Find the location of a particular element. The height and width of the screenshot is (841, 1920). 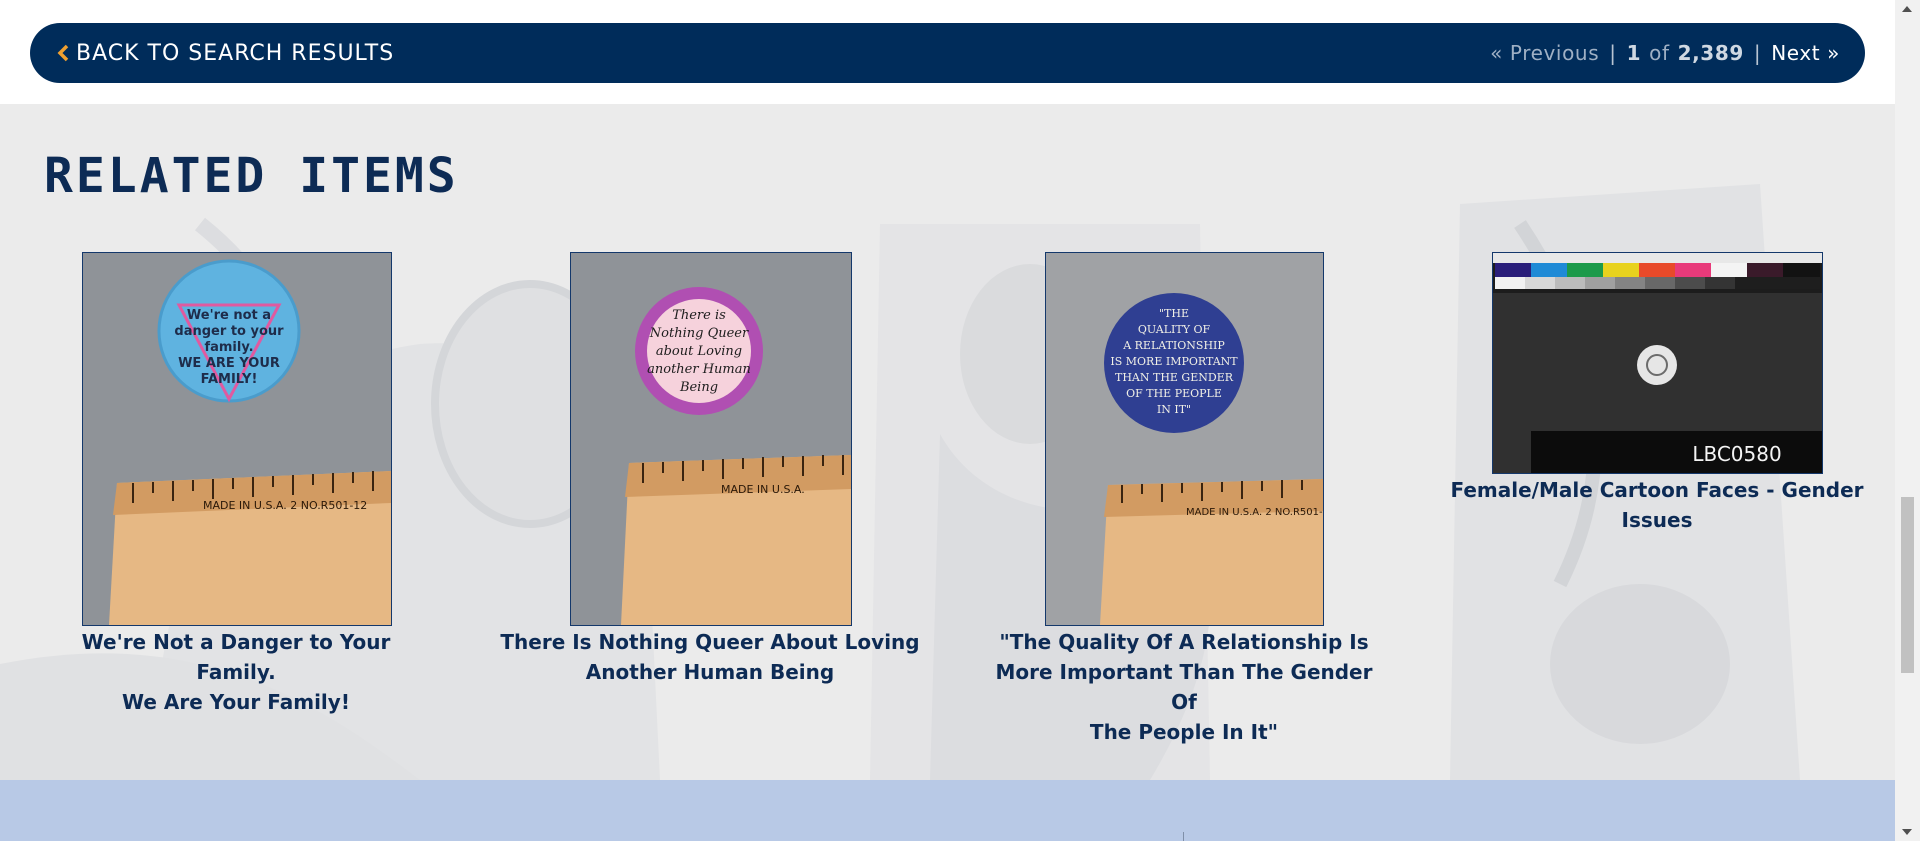

svg-text: another Human is located at coordinates (699, 369).